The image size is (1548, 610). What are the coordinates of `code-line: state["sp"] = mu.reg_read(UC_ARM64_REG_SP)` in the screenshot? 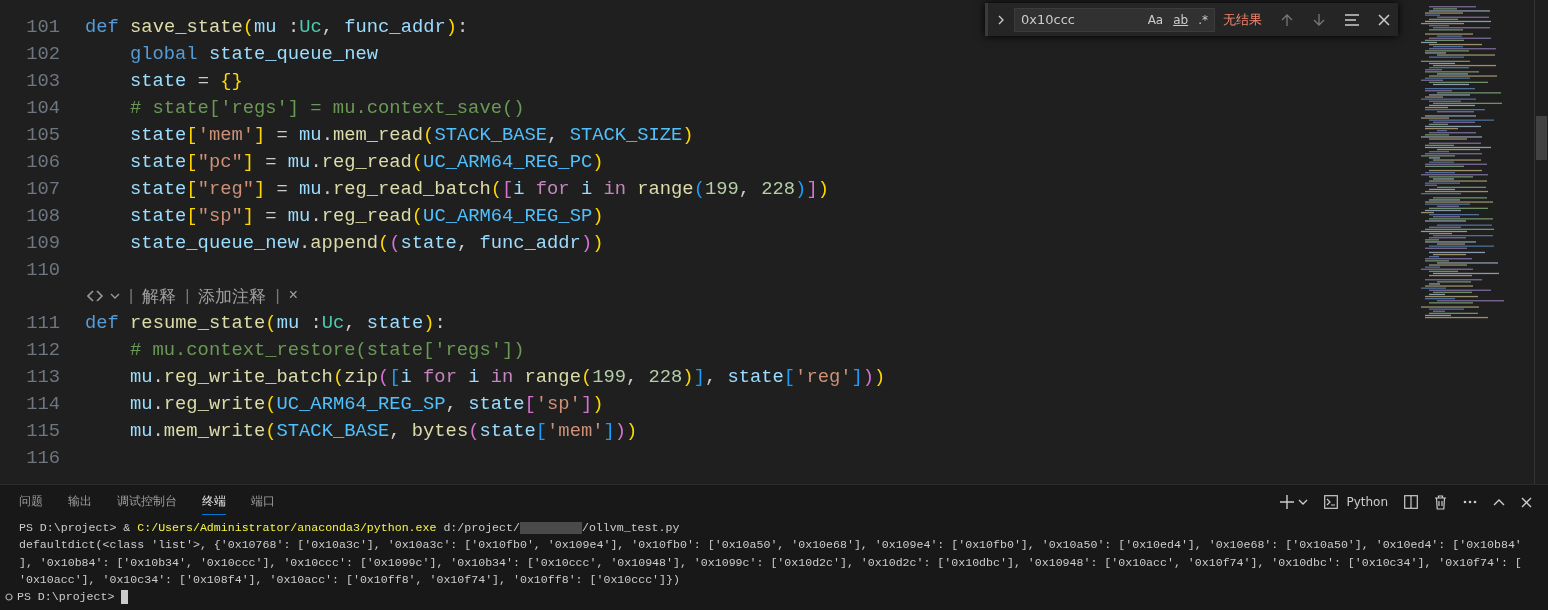 It's located at (367, 215).